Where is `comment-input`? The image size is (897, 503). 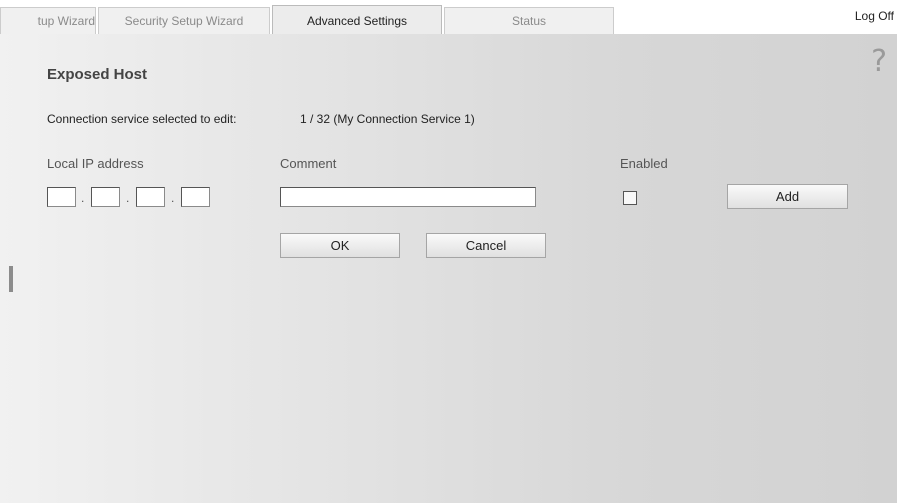
comment-input is located at coordinates (408, 197).